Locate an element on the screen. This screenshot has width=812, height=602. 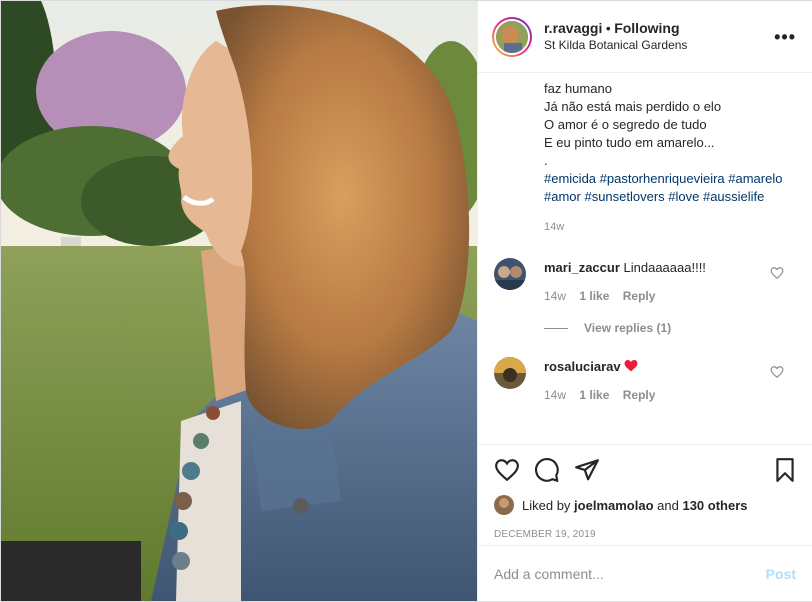
comment-username: mari_zaccur is located at coordinates (582, 267).